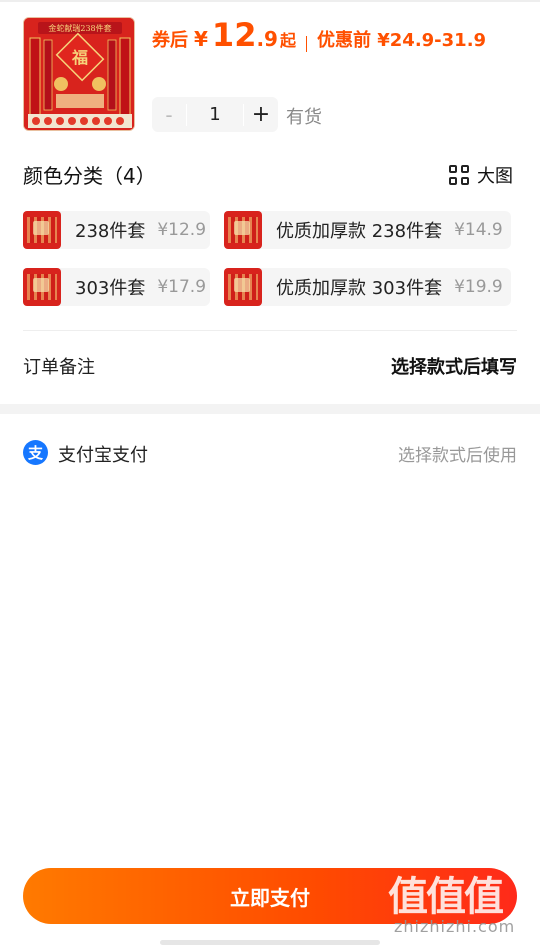  What do you see at coordinates (270, 896) in the screenshot?
I see `pay-now-button: 立即支付` at bounding box center [270, 896].